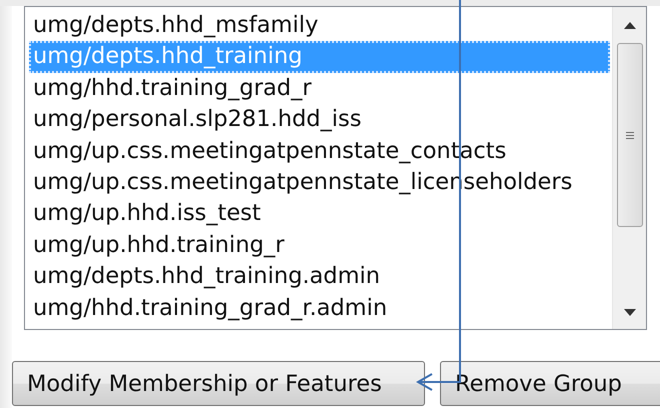 This screenshot has height=408, width=660. What do you see at coordinates (319, 214) in the screenshot?
I see `list-item: umg/up.hhd.iss_test` at bounding box center [319, 214].